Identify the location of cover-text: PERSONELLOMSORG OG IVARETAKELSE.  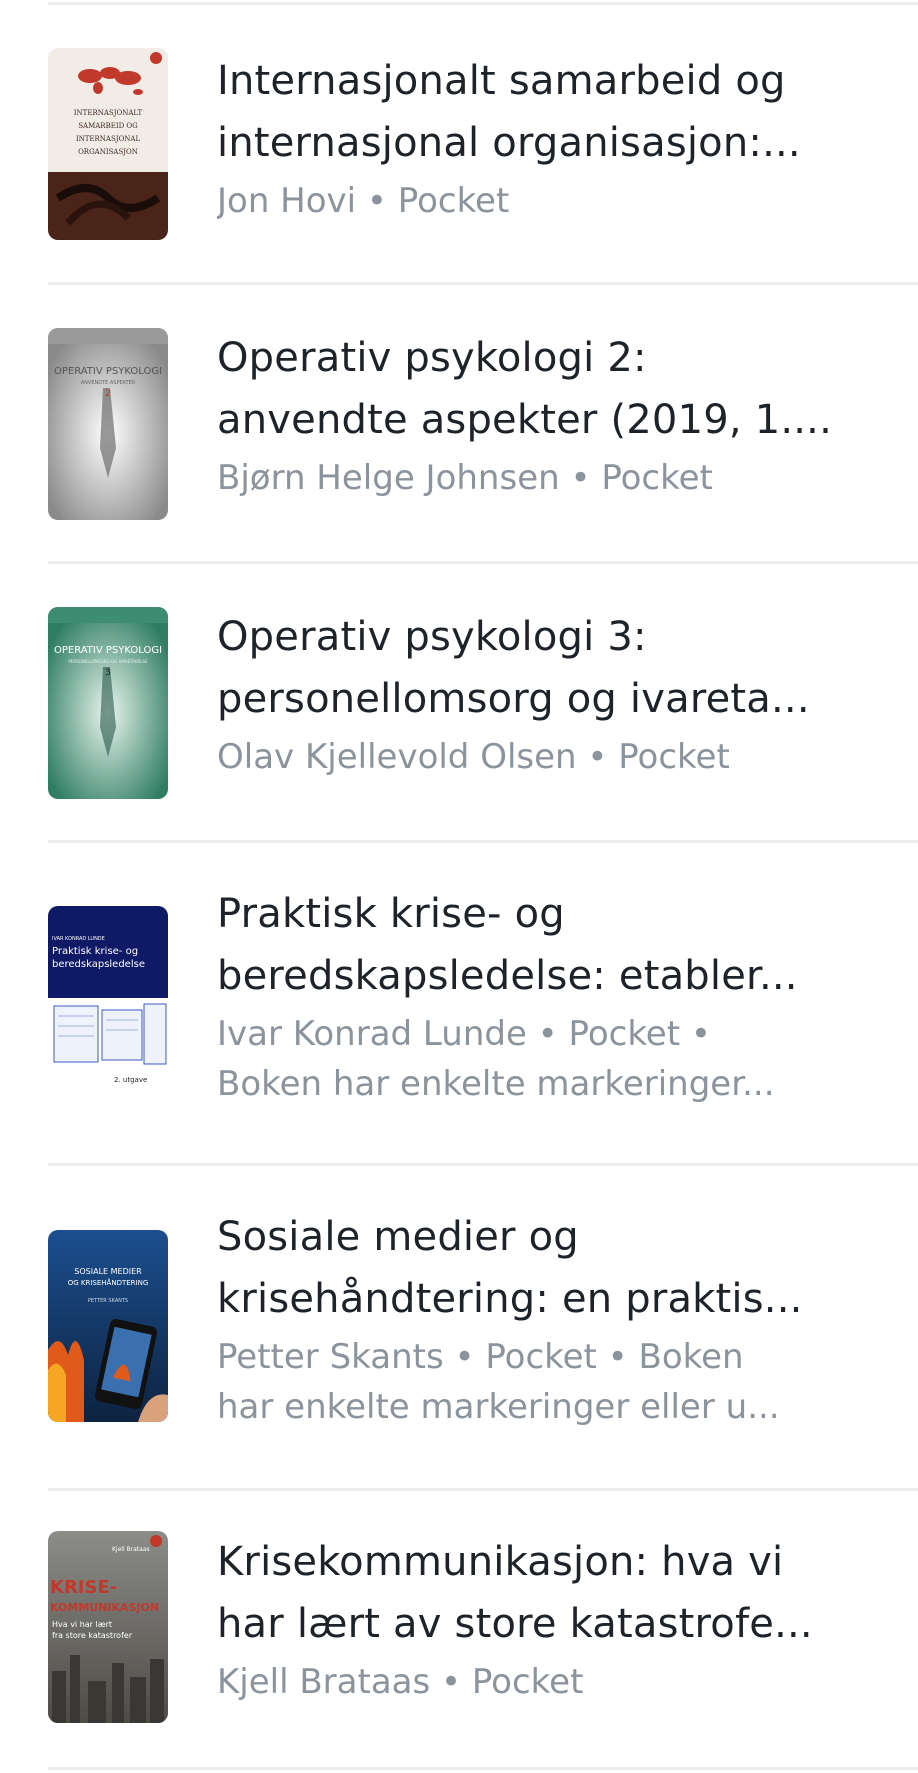
(108, 661).